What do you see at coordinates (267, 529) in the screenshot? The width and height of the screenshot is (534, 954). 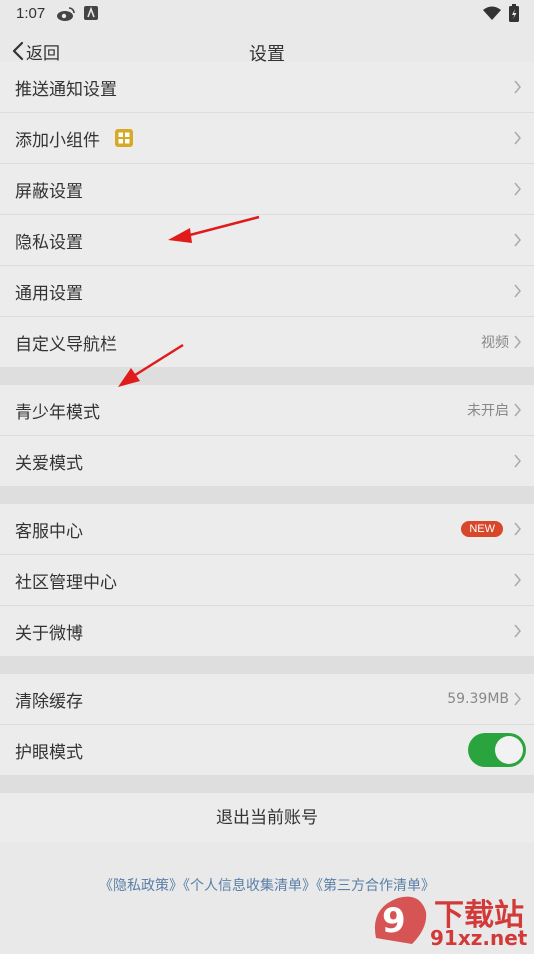 I see `settings-row-customer-service: 客服中心 NEW` at bounding box center [267, 529].